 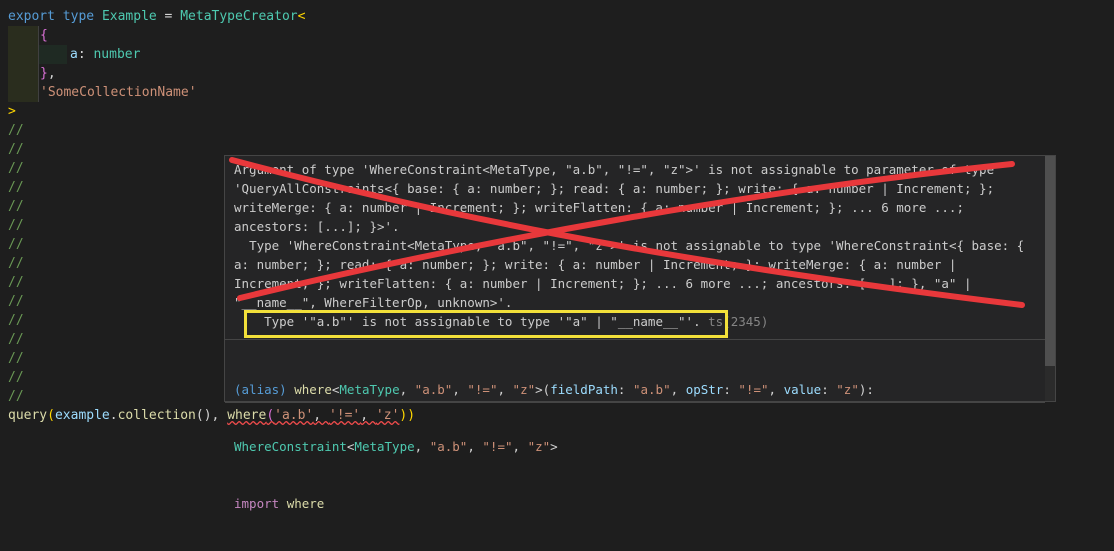 I want to click on sig-param-value: value, so click(x=802, y=389).